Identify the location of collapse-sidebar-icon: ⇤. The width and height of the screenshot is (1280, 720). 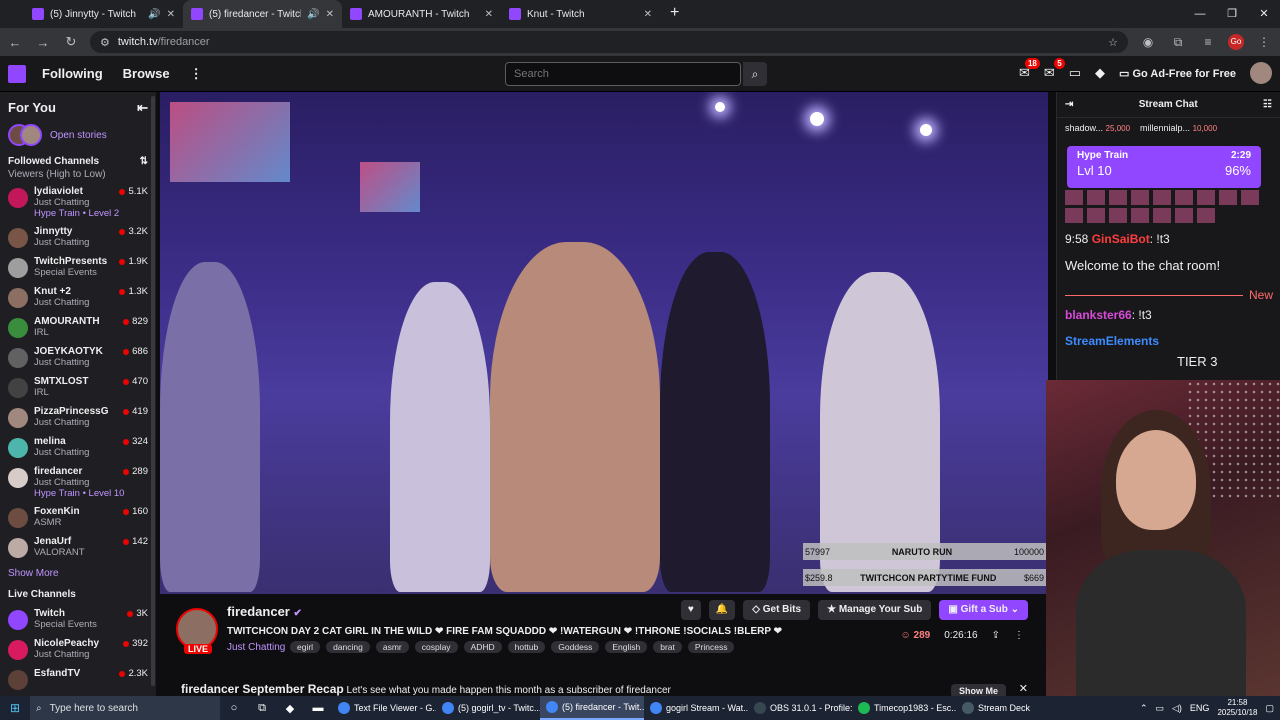
(142, 108).